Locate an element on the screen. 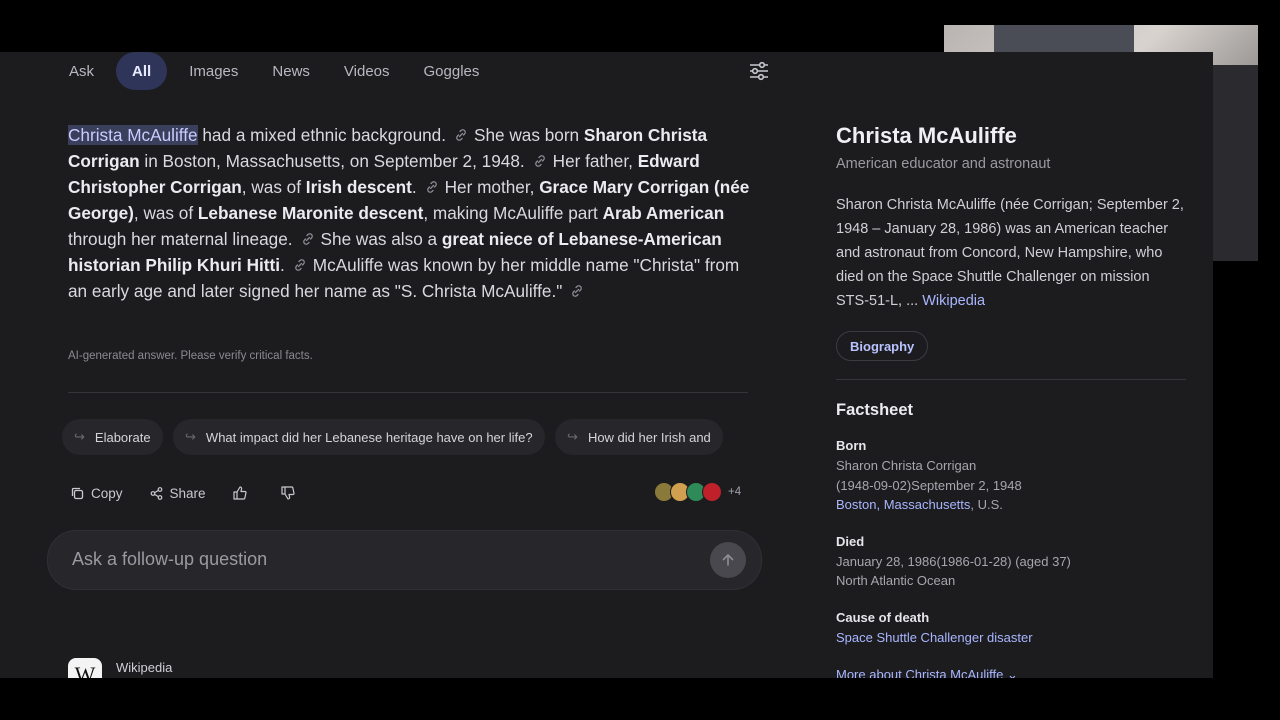 Image resolution: width=1280 pixels, height=720 pixels. answer-text: Her father, is located at coordinates (595, 161).